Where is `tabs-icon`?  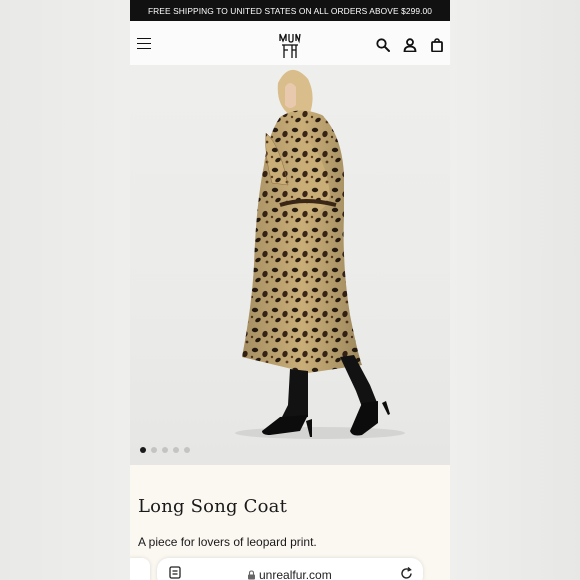 tabs-icon is located at coordinates (175, 572).